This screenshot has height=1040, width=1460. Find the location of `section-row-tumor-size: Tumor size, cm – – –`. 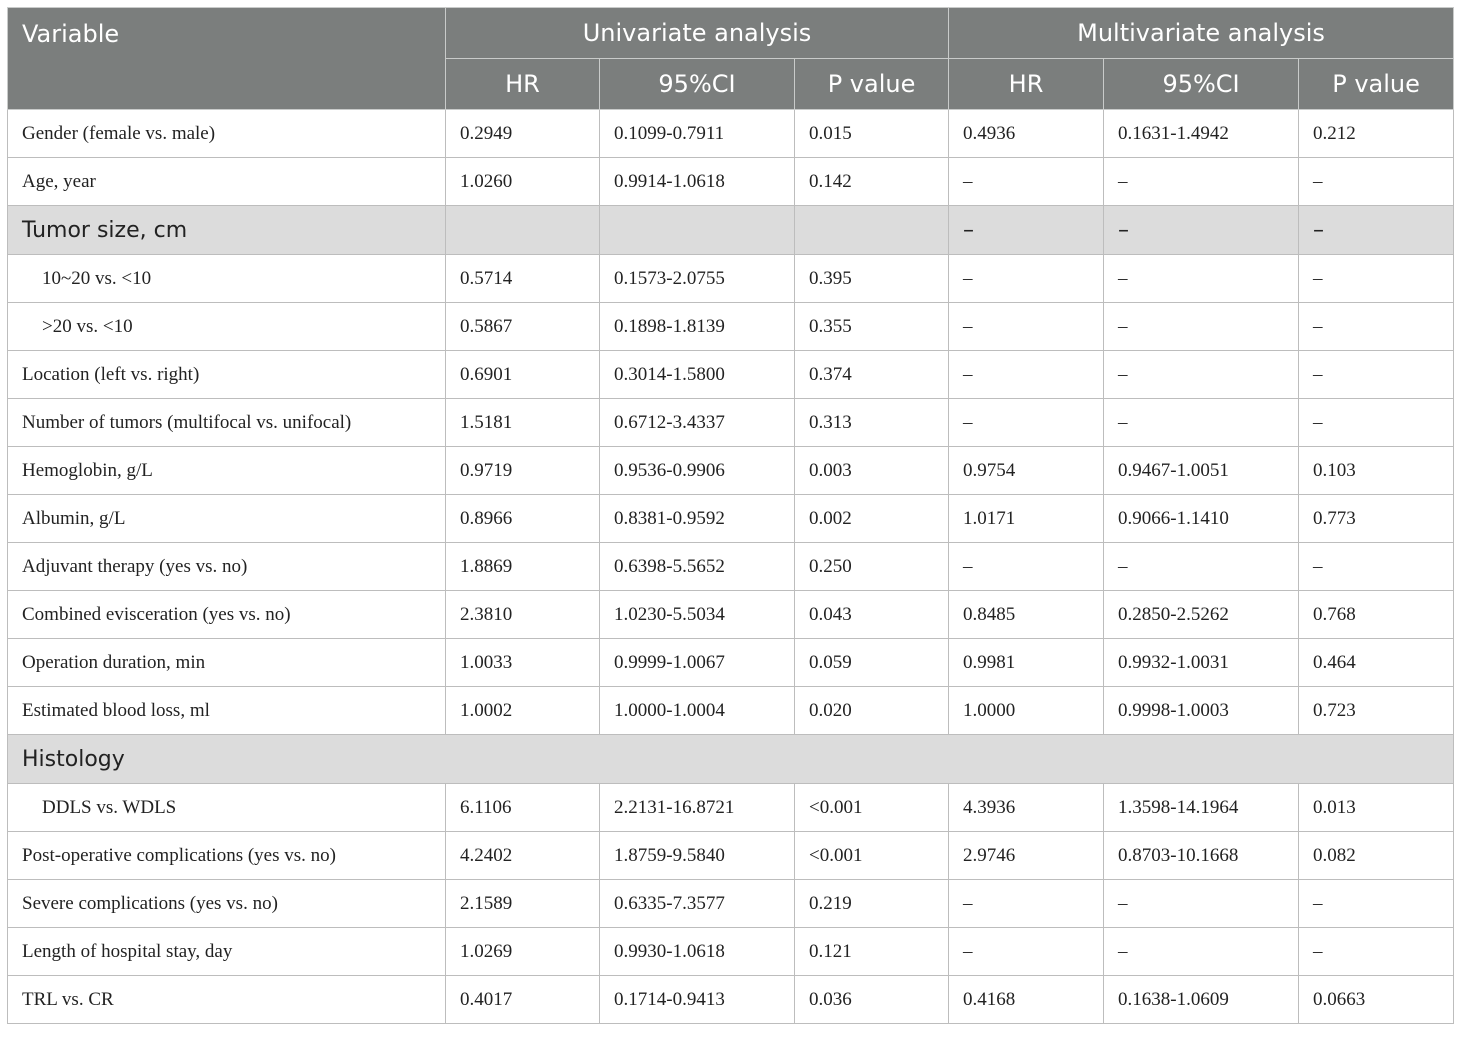

section-row-tumor-size: Tumor size, cm – – – is located at coordinates (731, 230).